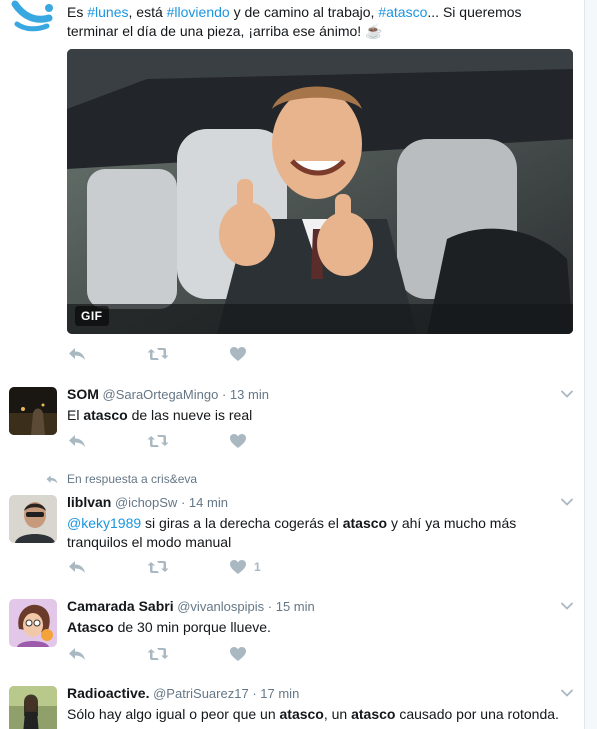 The width and height of the screenshot is (597, 729). I want to click on like-button: 1, so click(245, 567).